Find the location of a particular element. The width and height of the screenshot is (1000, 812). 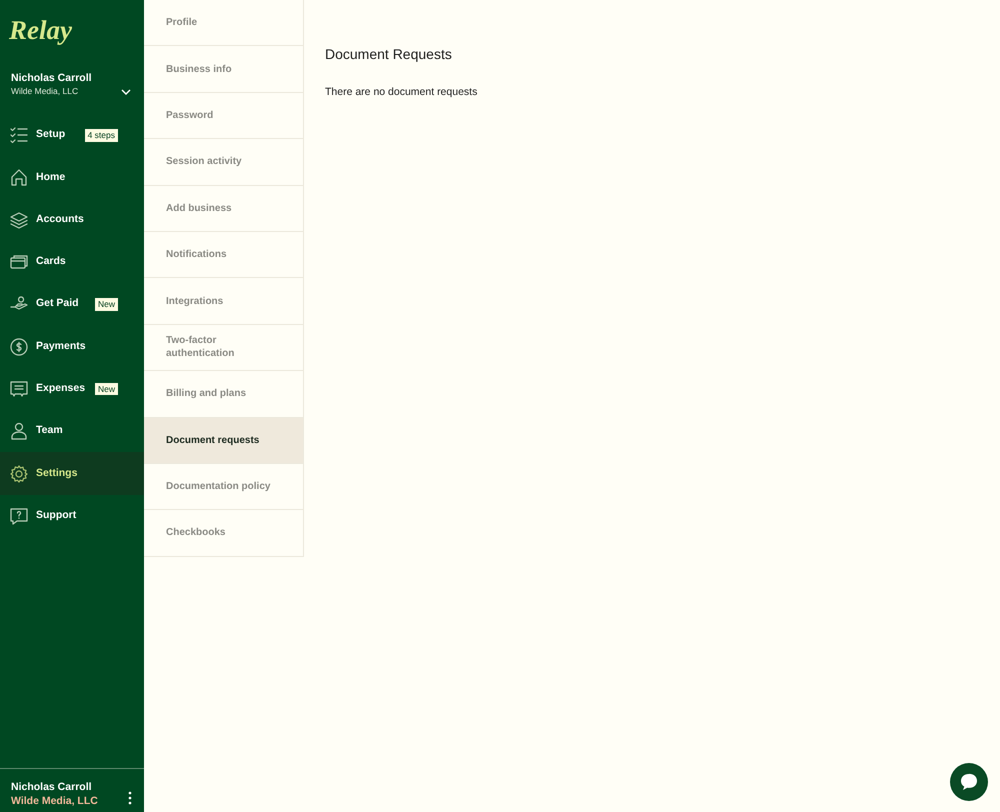

chat-bubble-icon is located at coordinates (969, 782).